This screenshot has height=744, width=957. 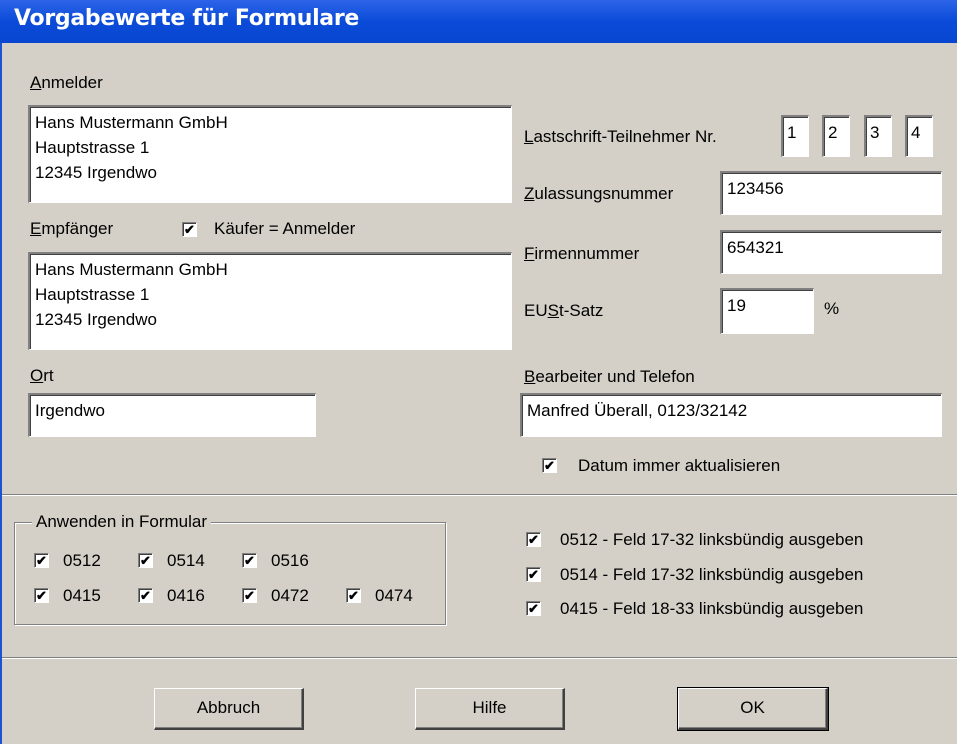 I want to click on ok-button: OK, so click(x=753, y=709).